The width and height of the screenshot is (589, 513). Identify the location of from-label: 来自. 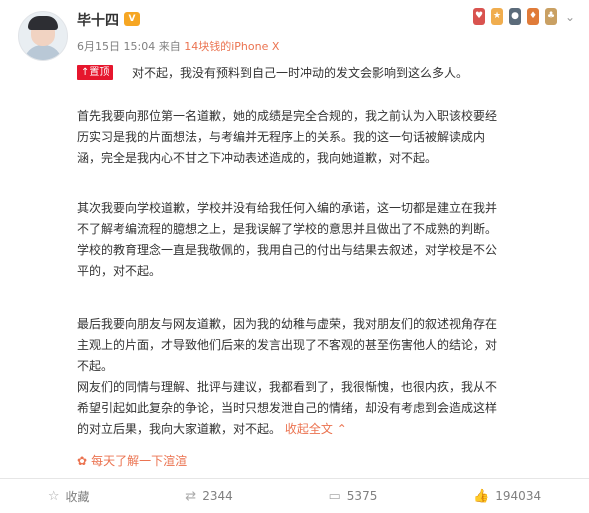
(169, 46).